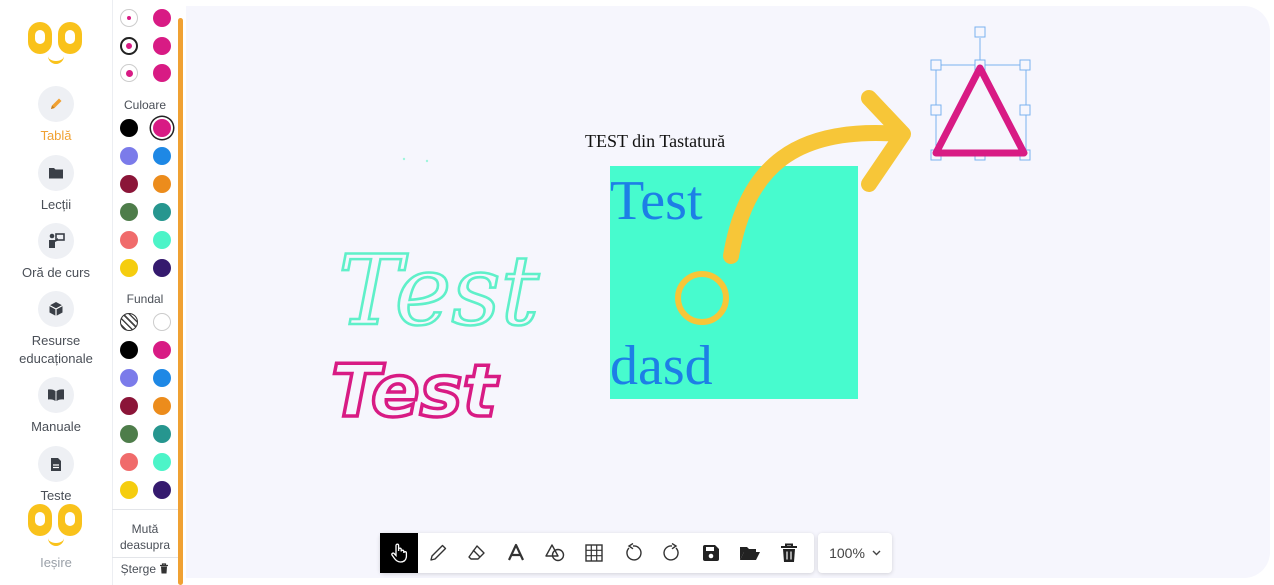 This screenshot has height=585, width=1274. I want to click on text-tool-button, so click(516, 553).